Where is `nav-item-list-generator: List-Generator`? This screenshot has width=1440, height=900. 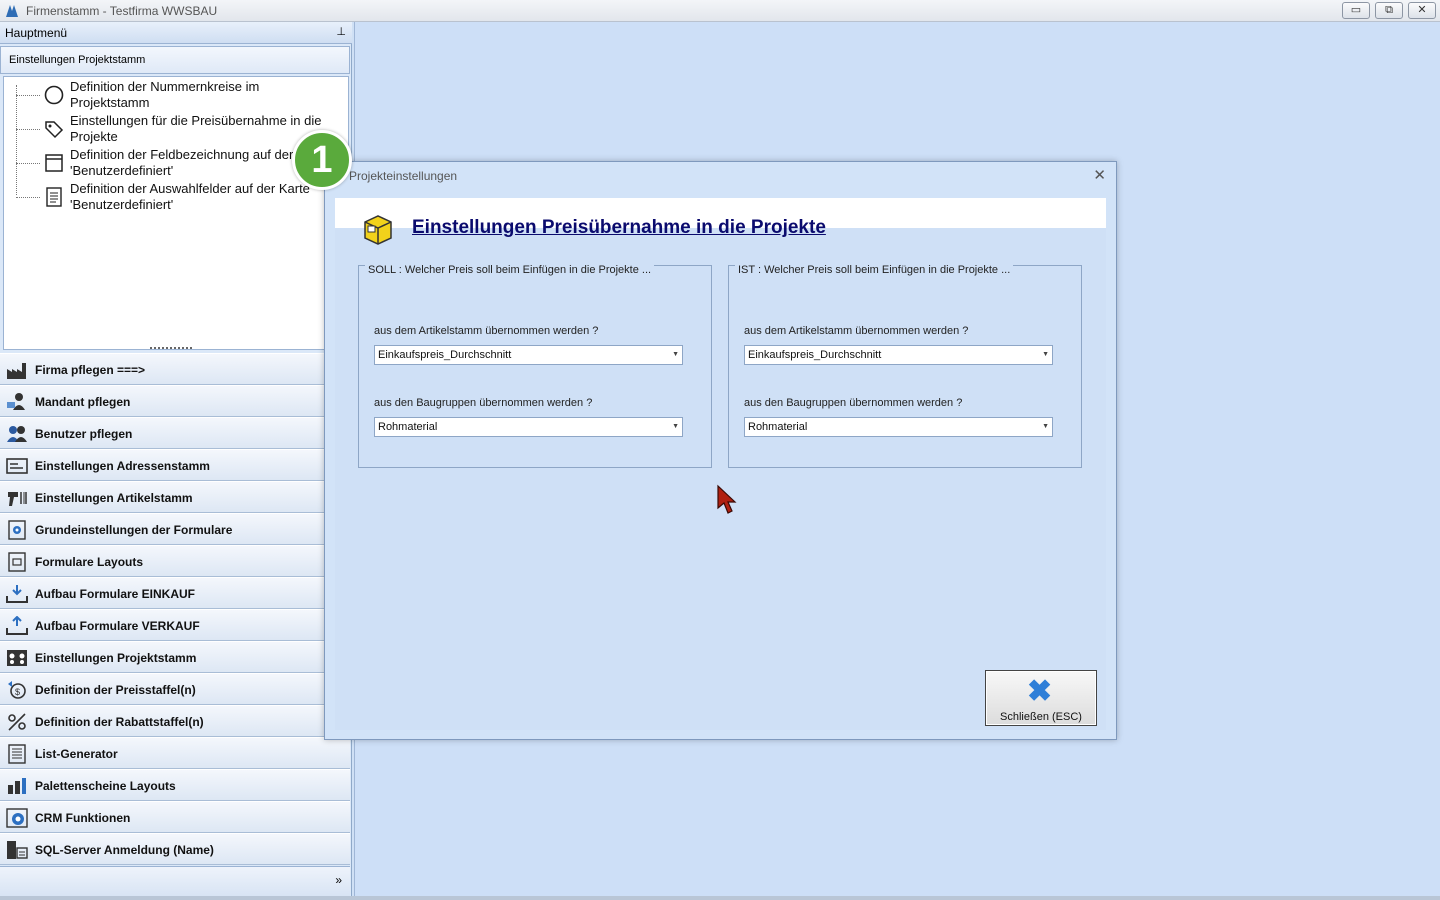 nav-item-list-generator: List-Generator is located at coordinates (175, 753).